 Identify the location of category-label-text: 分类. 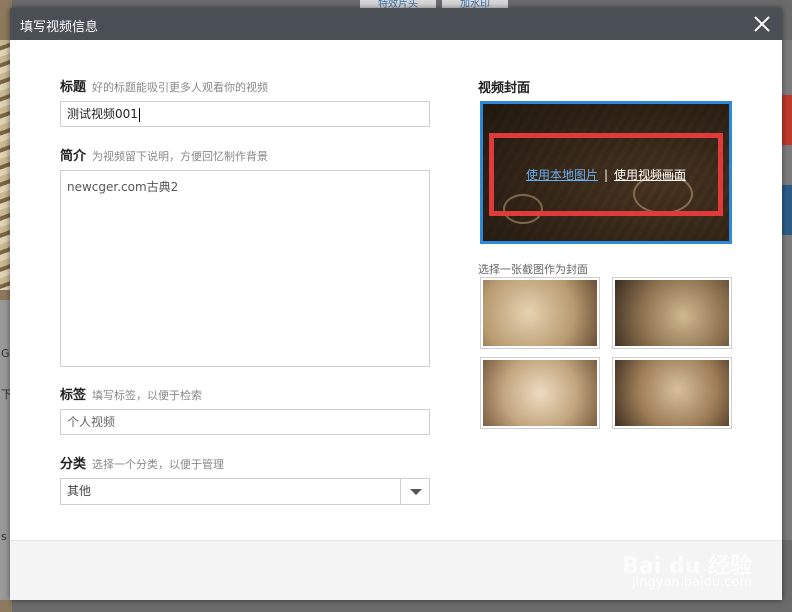
(73, 464).